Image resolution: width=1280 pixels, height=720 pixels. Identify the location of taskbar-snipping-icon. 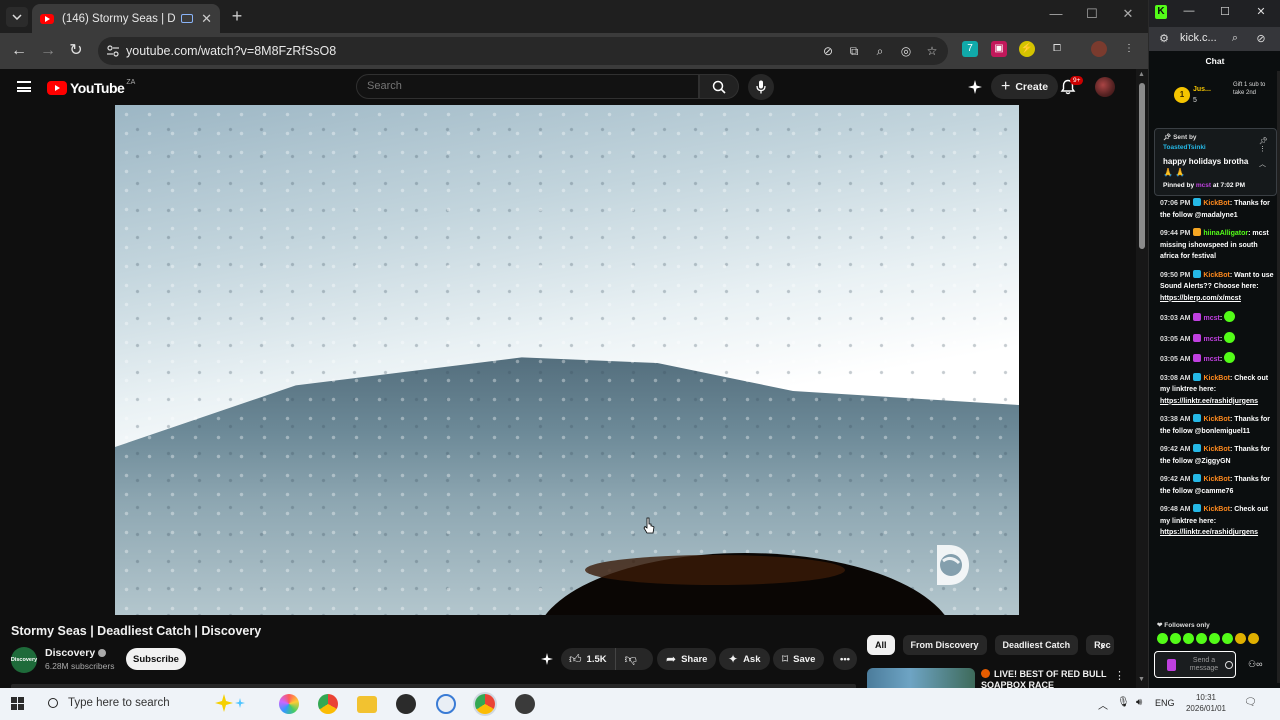
(446, 704).